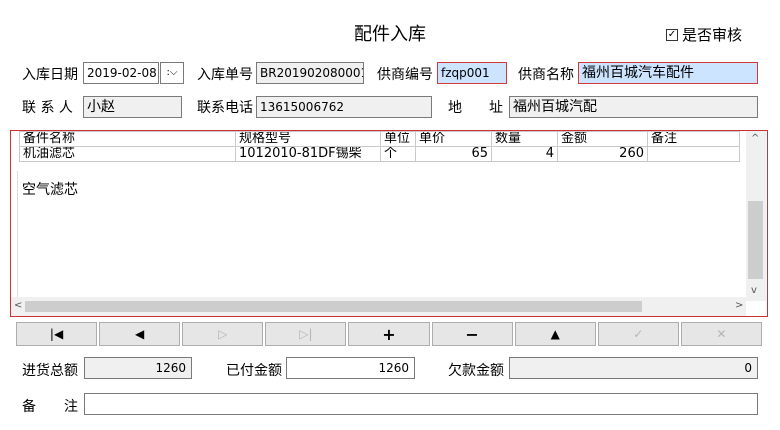 This screenshot has width=780, height=430. I want to click on last-record-button: ▷|, so click(306, 334).